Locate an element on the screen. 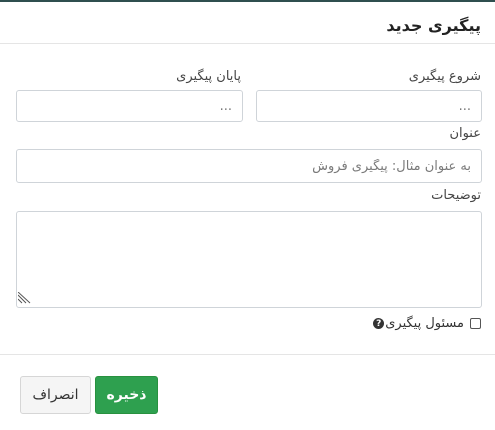 The width and height of the screenshot is (495, 430). save-button: ذخیره is located at coordinates (126, 395).